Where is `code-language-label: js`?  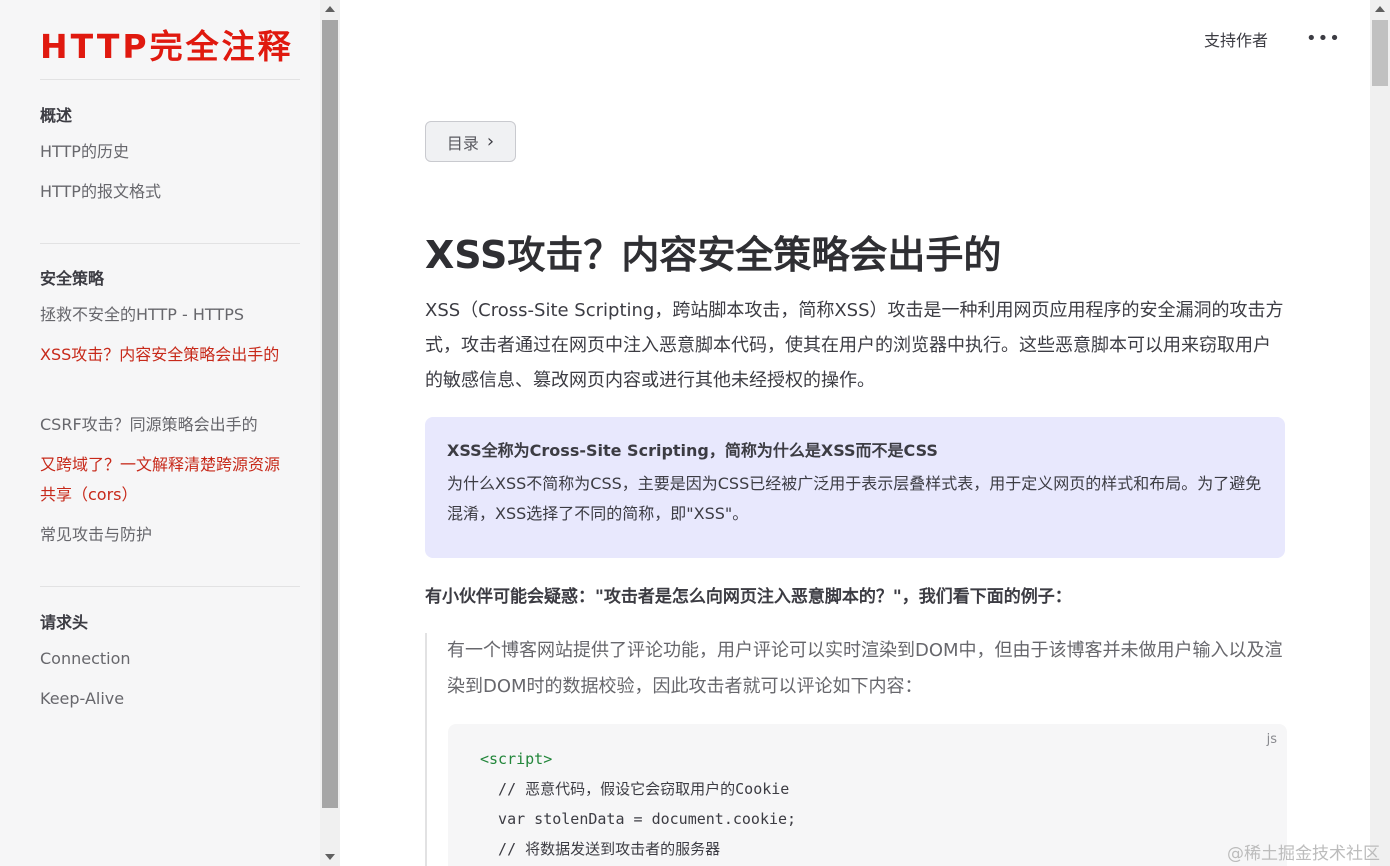
code-language-label: js is located at coordinates (1271, 739).